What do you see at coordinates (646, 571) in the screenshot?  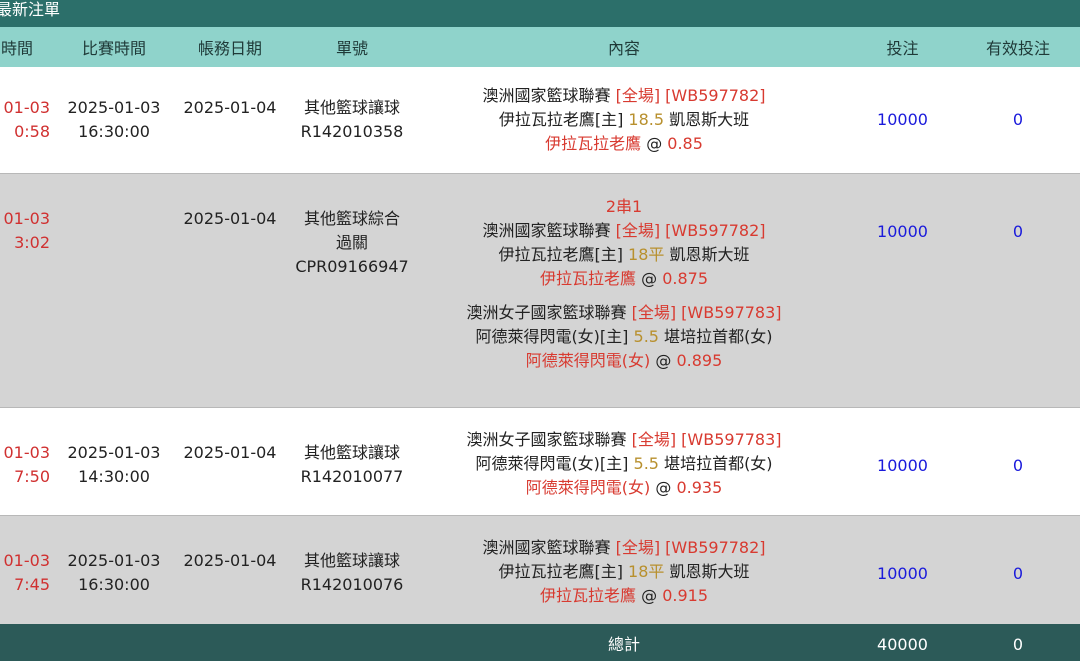 I see `handicap-line: 18平` at bounding box center [646, 571].